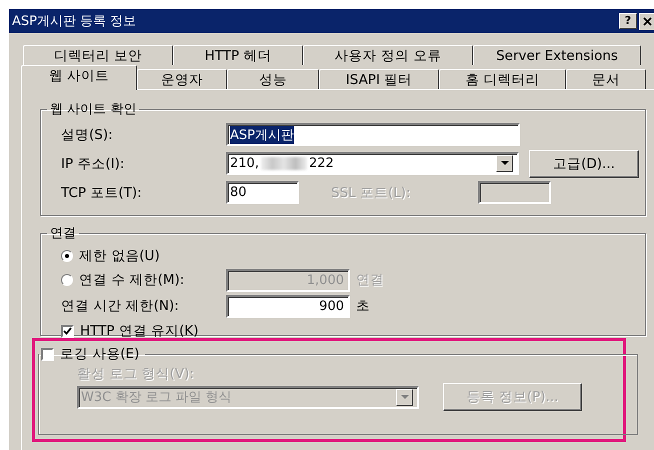  What do you see at coordinates (98, 55) in the screenshot?
I see `tab: 디렉터리 보안` at bounding box center [98, 55].